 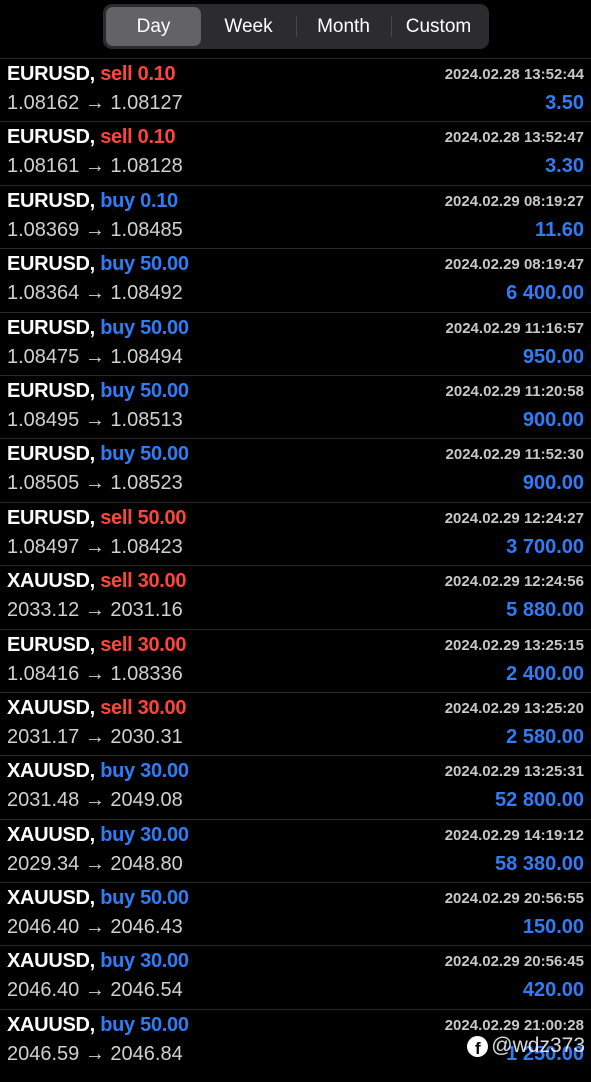 I want to click on open-price: 2029.34, so click(x=43, y=863).